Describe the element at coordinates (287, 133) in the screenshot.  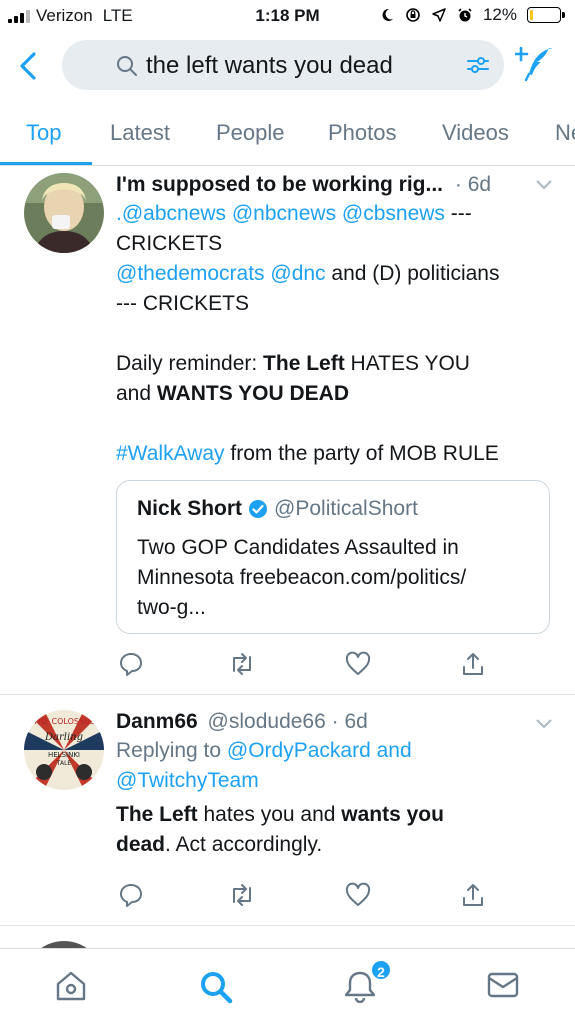
I see `search-tabs: Top Latest People Photos Videos Ne` at that location.